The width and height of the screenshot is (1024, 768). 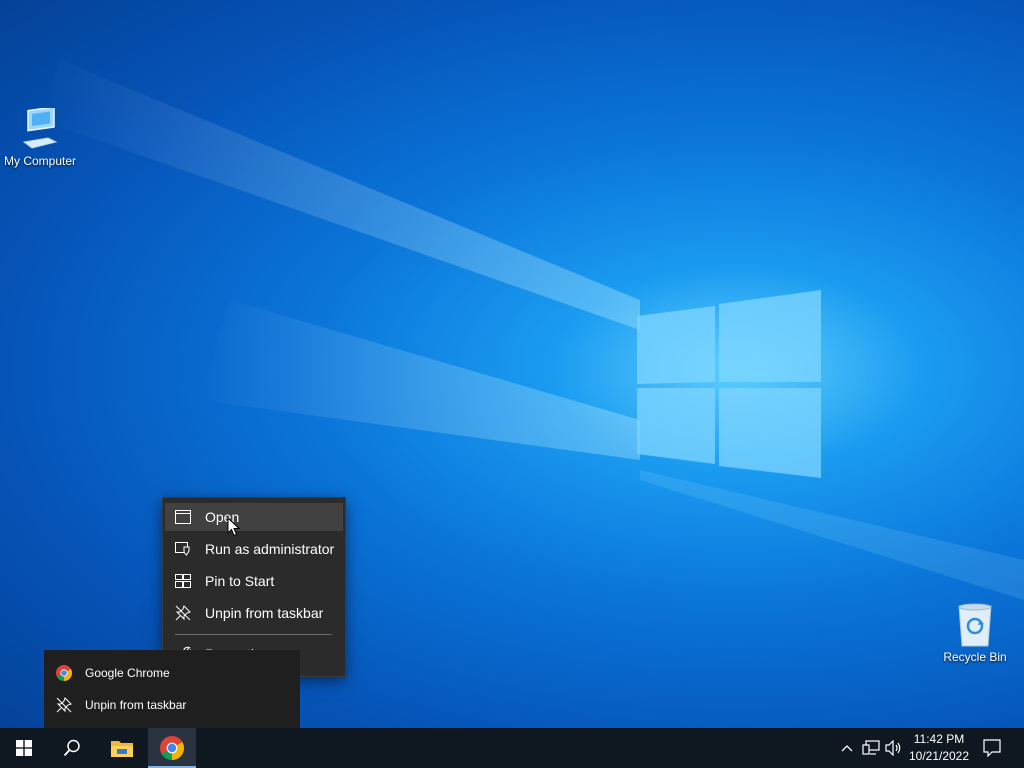 I want to click on file-explorer-button, so click(x=122, y=748).